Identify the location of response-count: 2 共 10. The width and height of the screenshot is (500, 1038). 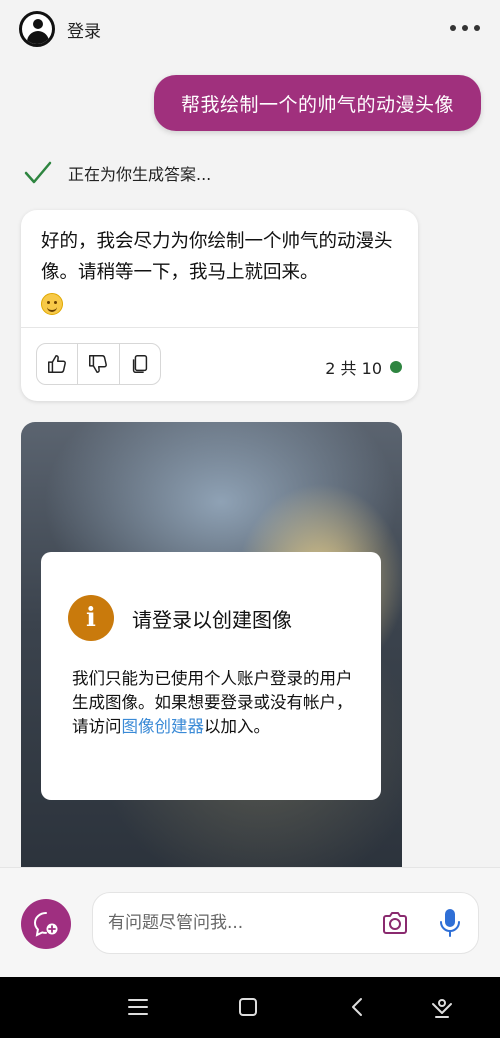
(363, 367).